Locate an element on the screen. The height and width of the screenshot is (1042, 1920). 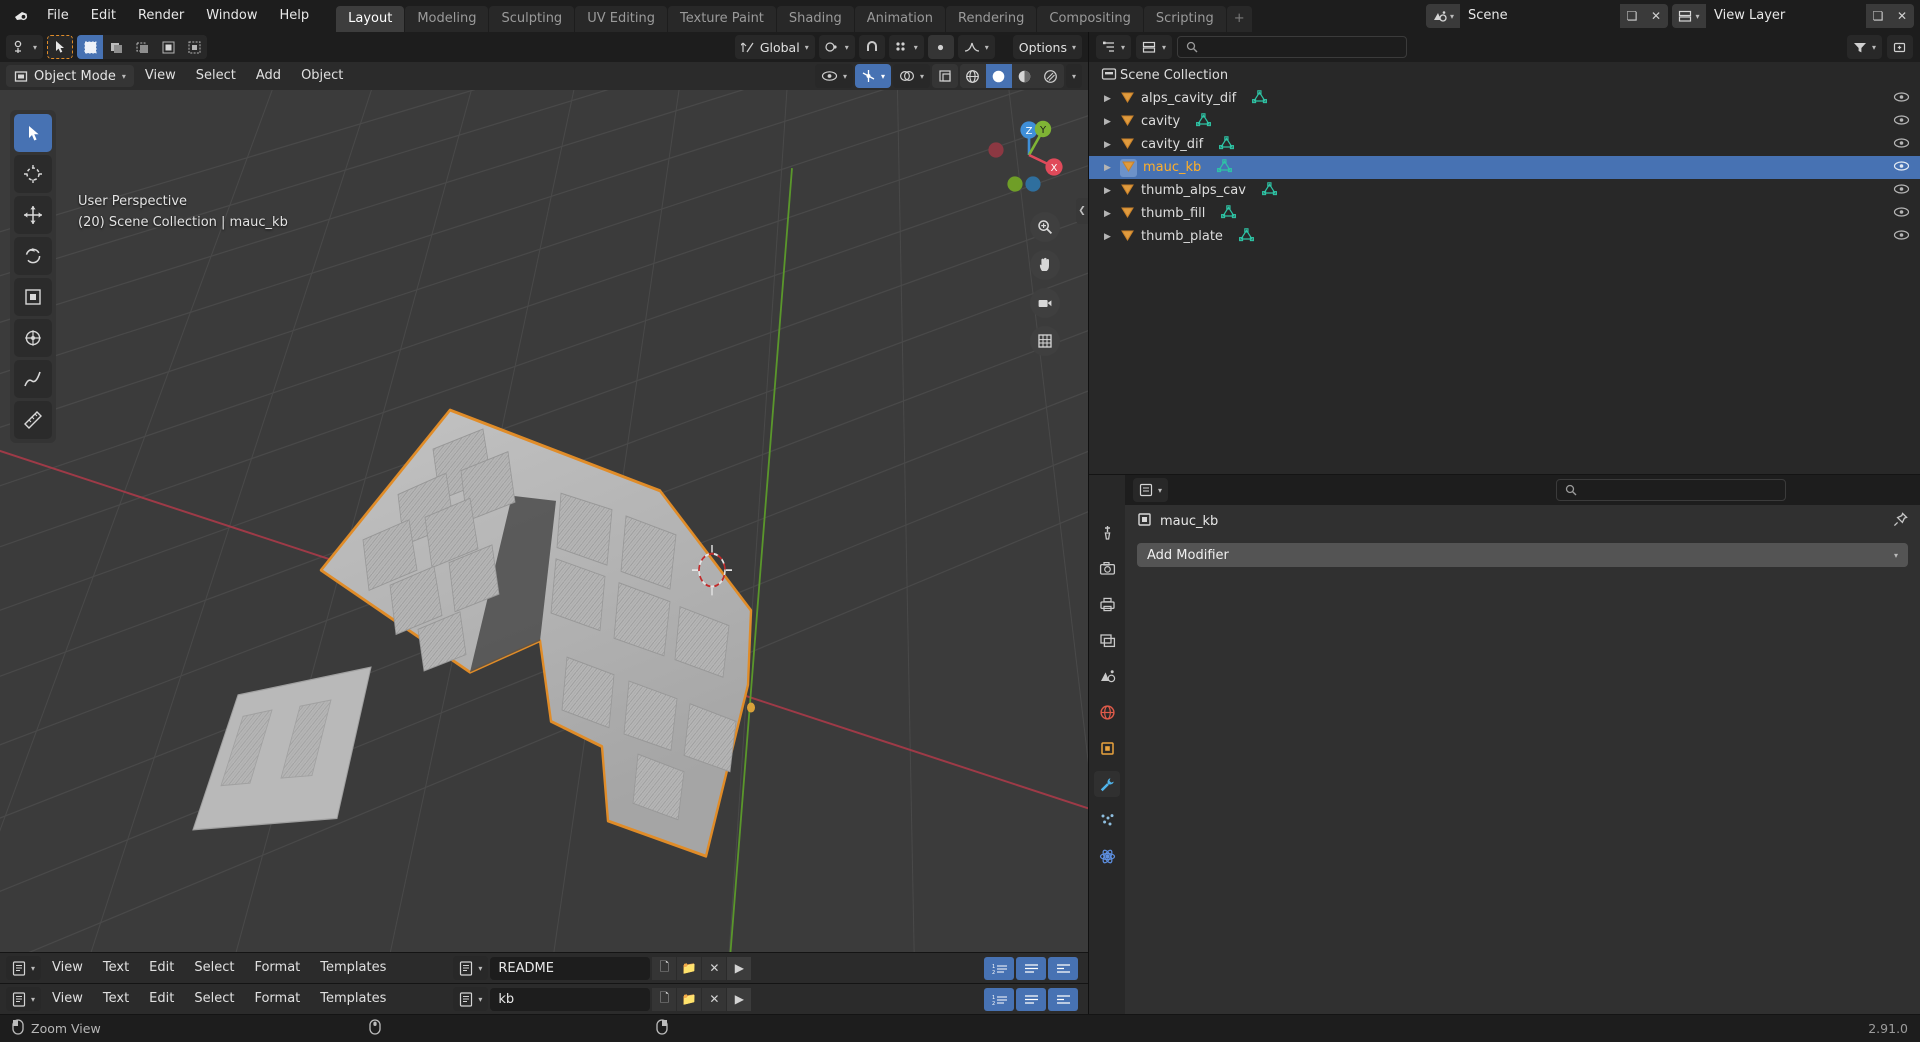
viewport-menu-add: Add is located at coordinates (268, 76).